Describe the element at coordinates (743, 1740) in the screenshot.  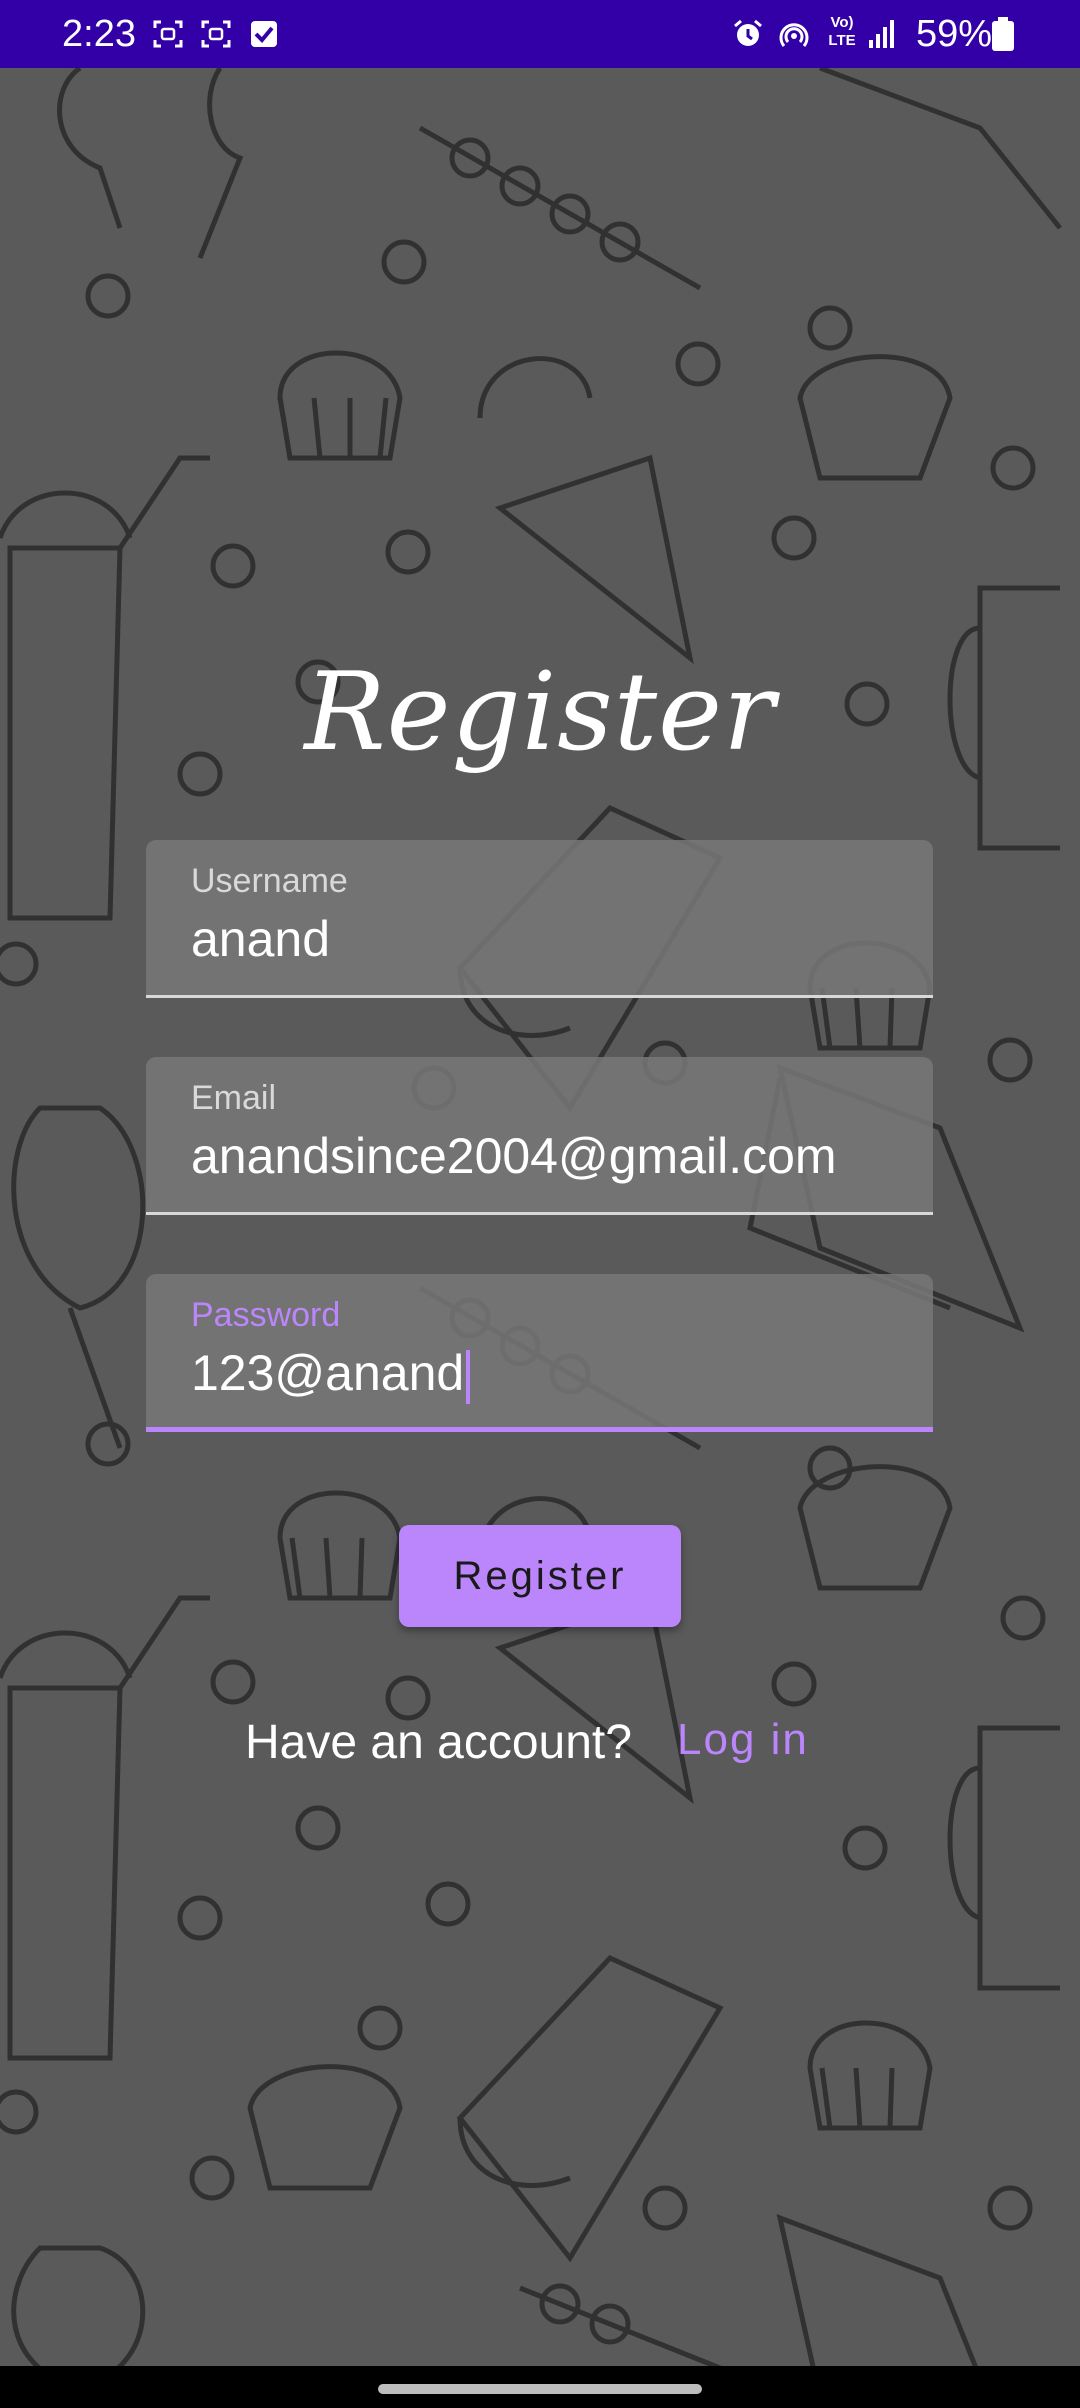
I see `login-link: Log in` at that location.